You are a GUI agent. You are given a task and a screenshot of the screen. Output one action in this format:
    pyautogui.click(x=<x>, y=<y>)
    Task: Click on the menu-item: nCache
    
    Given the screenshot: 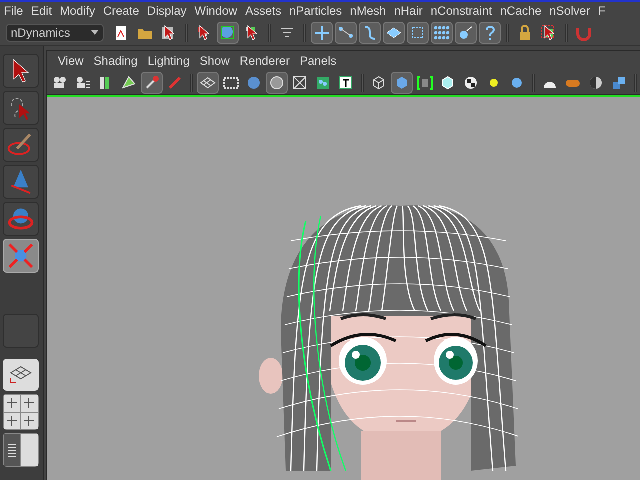 What is the action you would take?
    pyautogui.click(x=521, y=11)
    